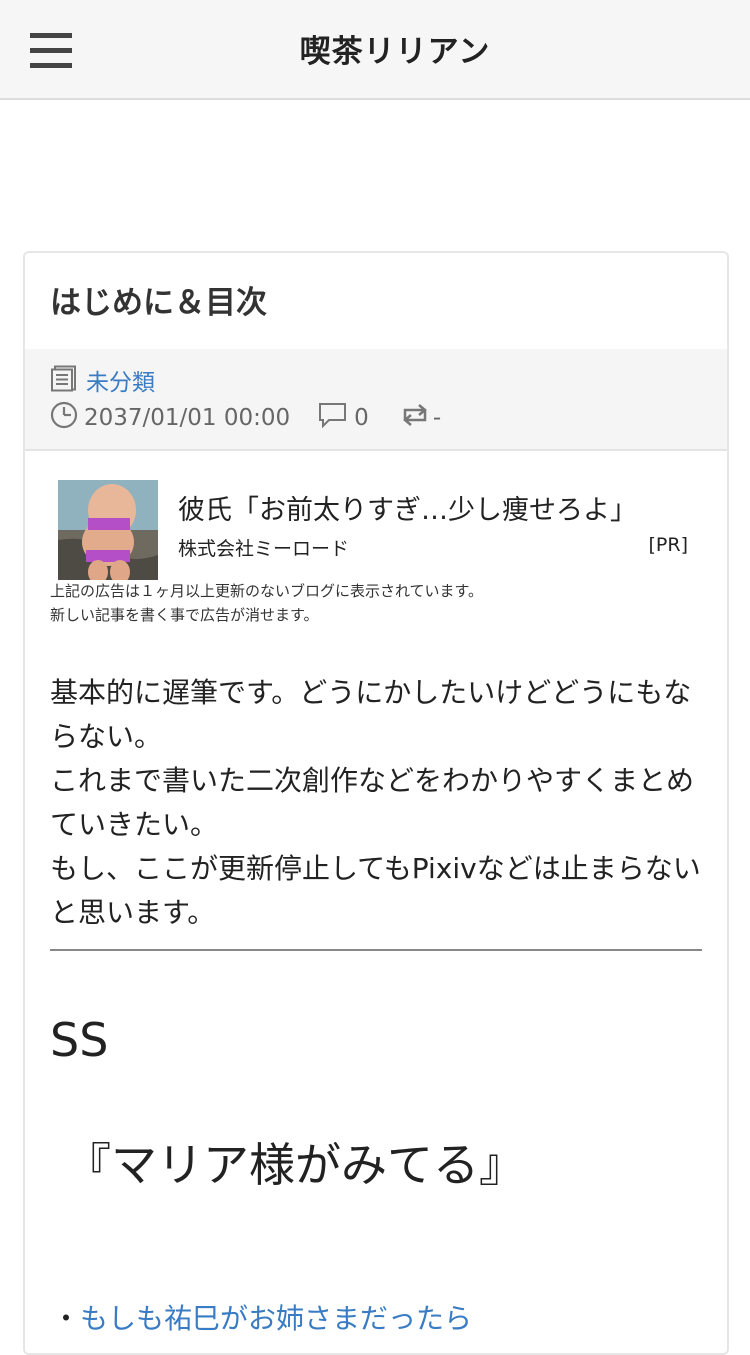 Image resolution: width=750 pixels, height=1355 pixels. What do you see at coordinates (375, 890) in the screenshot?
I see `body-paragraph: もし、ここが更新停止してもPixivなどは止まらないと思います。` at bounding box center [375, 890].